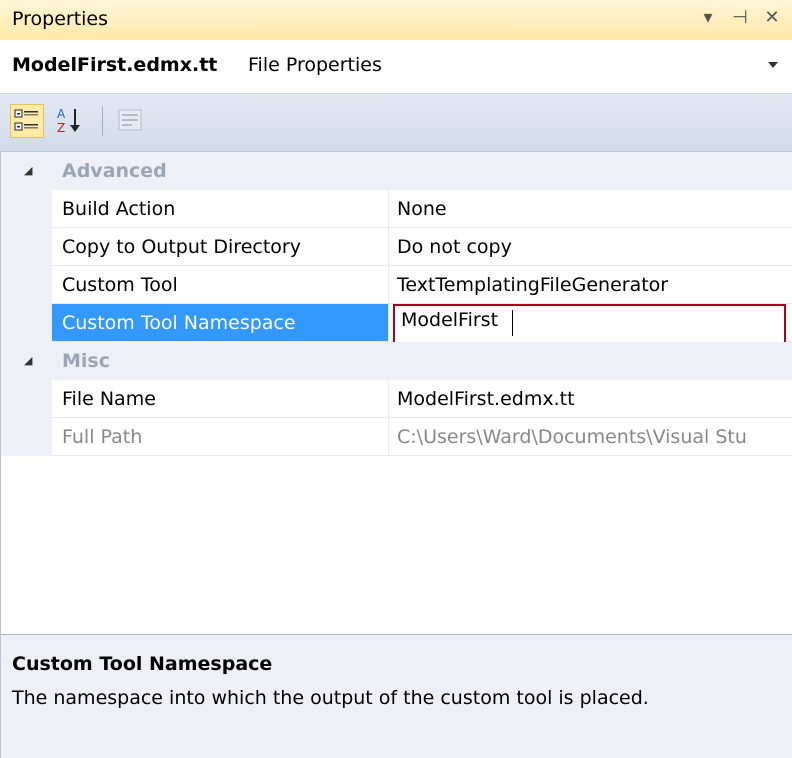 This screenshot has width=792, height=758. I want to click on svg-text: A, so click(61, 114).